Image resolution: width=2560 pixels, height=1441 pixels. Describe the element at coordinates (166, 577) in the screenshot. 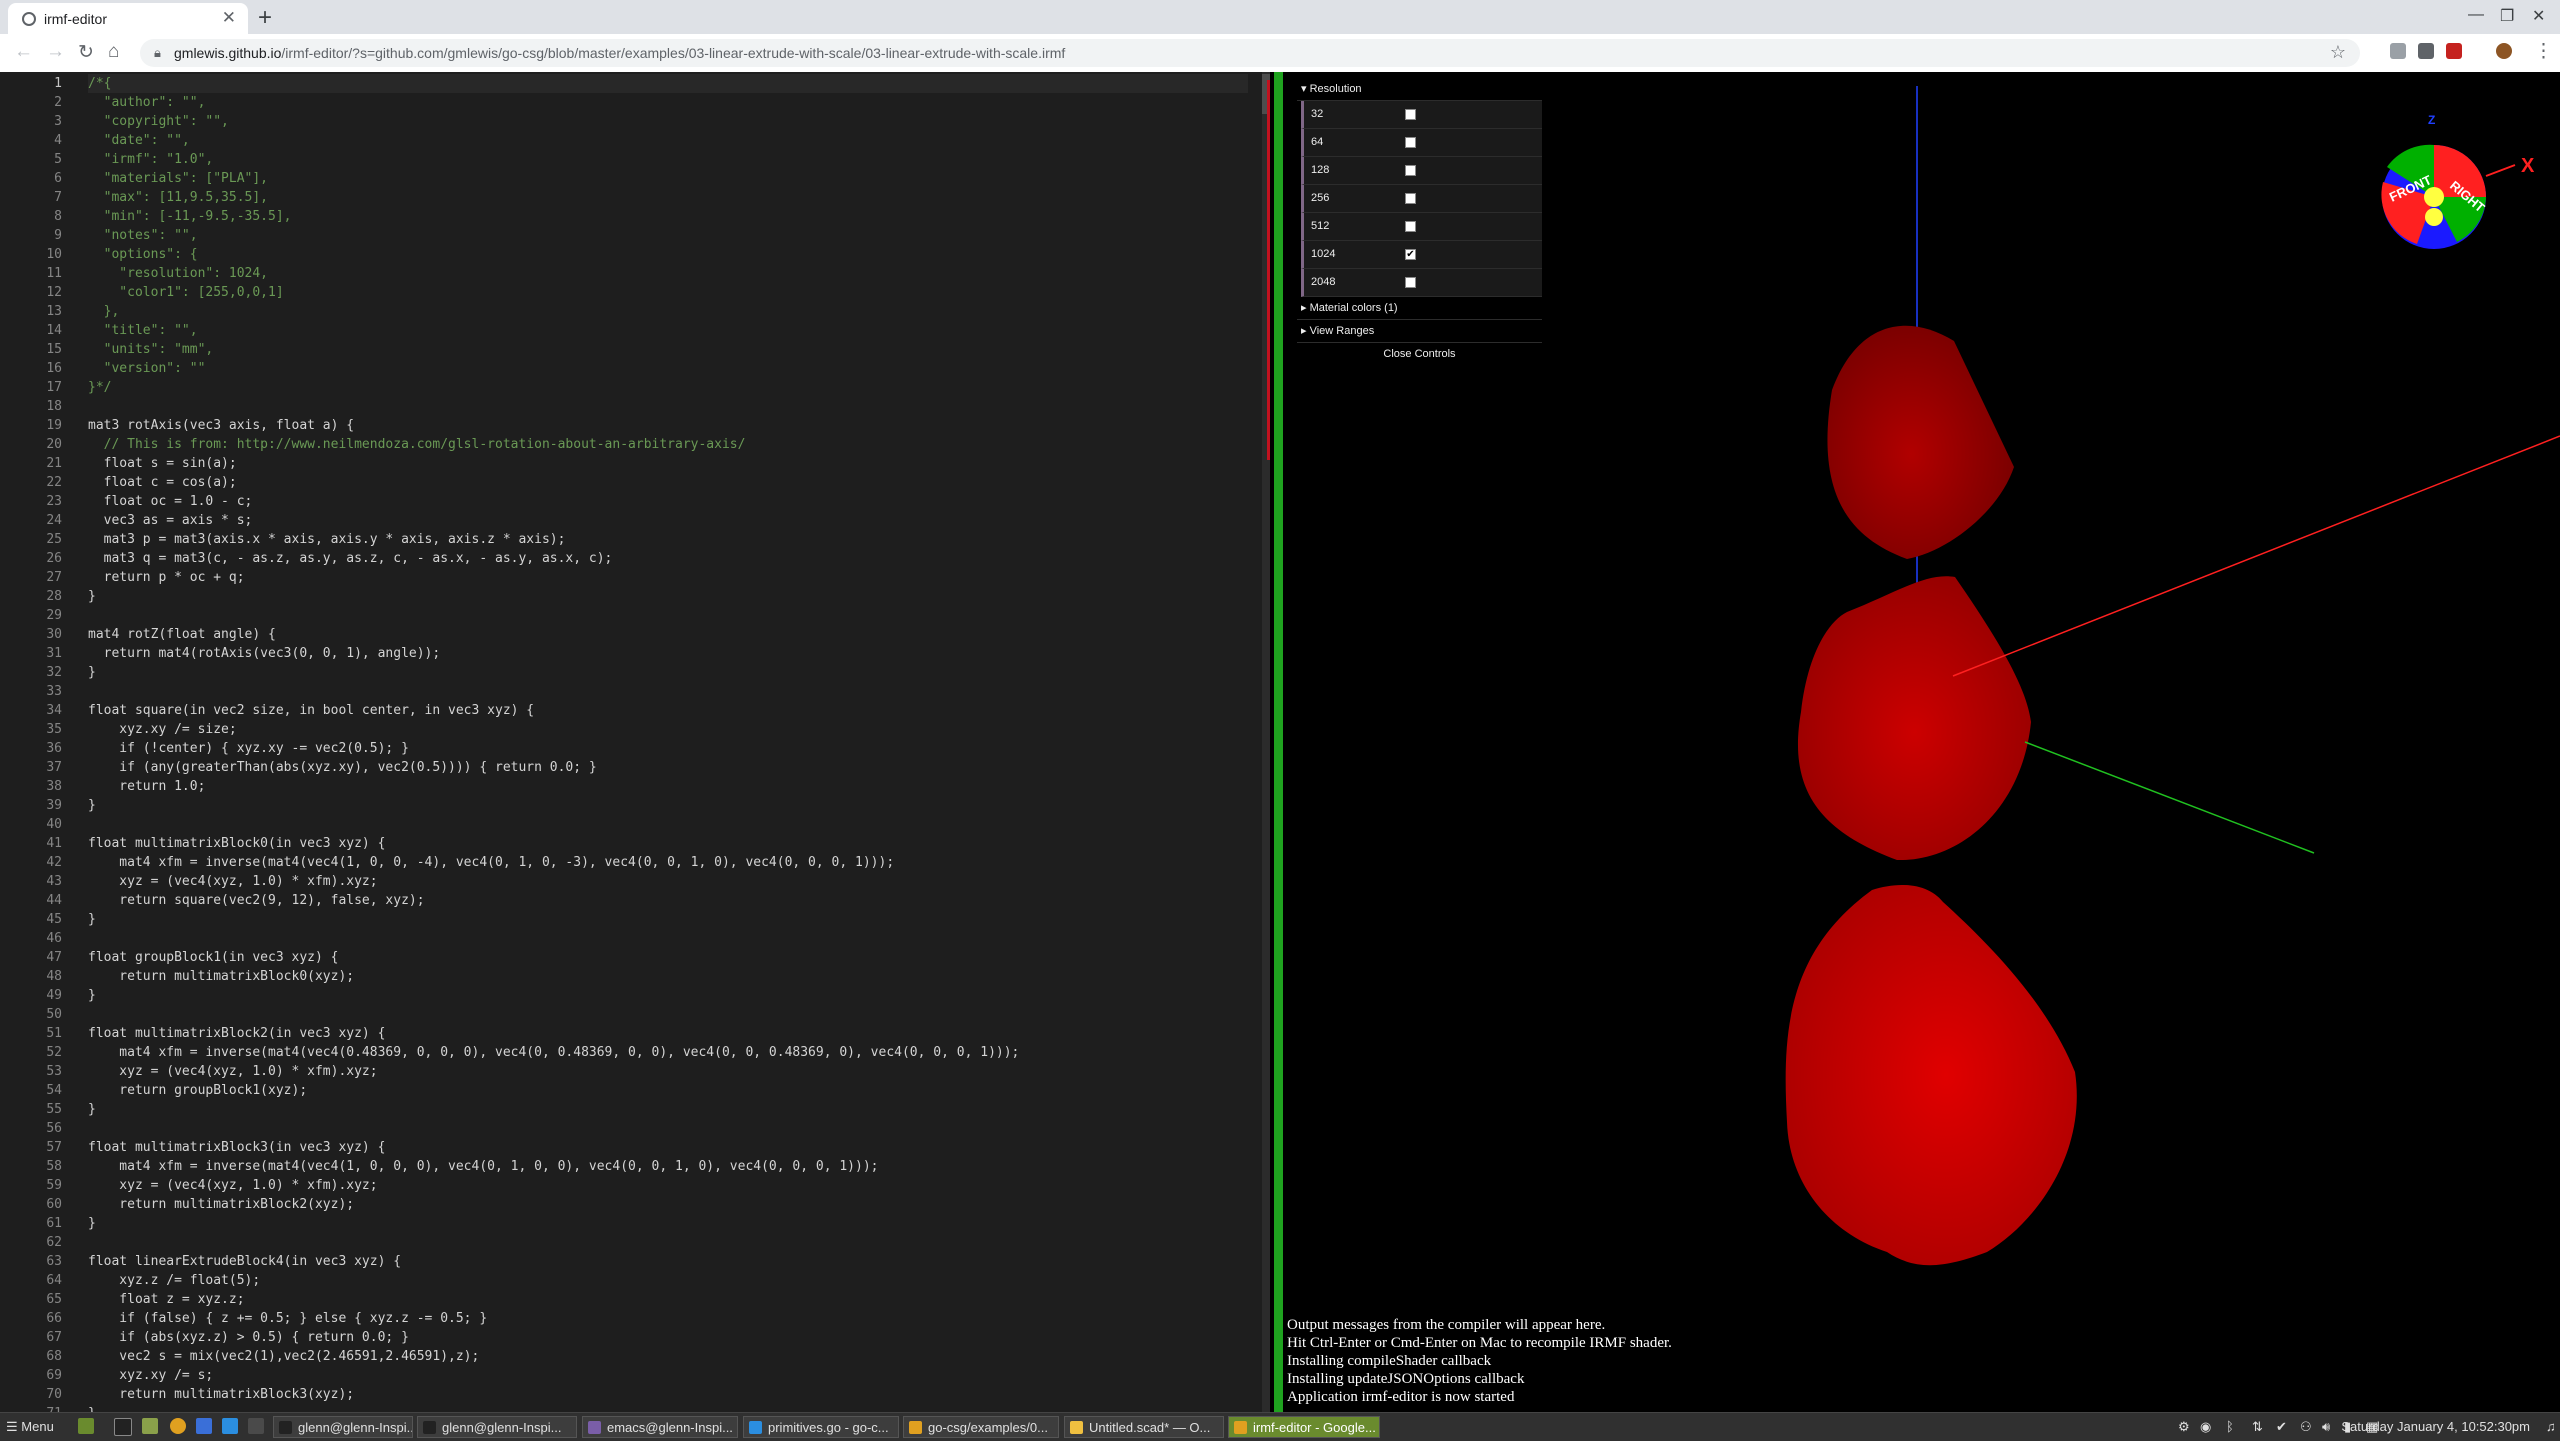

I see `code-line: return p * oc + q;` at that location.